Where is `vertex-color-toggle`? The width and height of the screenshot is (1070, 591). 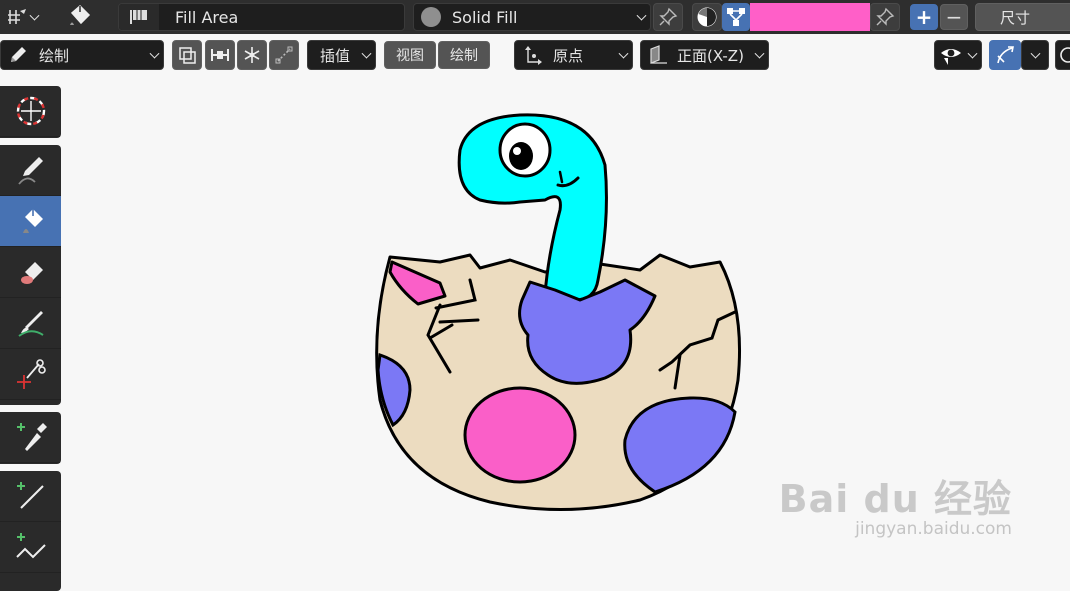
vertex-color-toggle is located at coordinates (736, 17).